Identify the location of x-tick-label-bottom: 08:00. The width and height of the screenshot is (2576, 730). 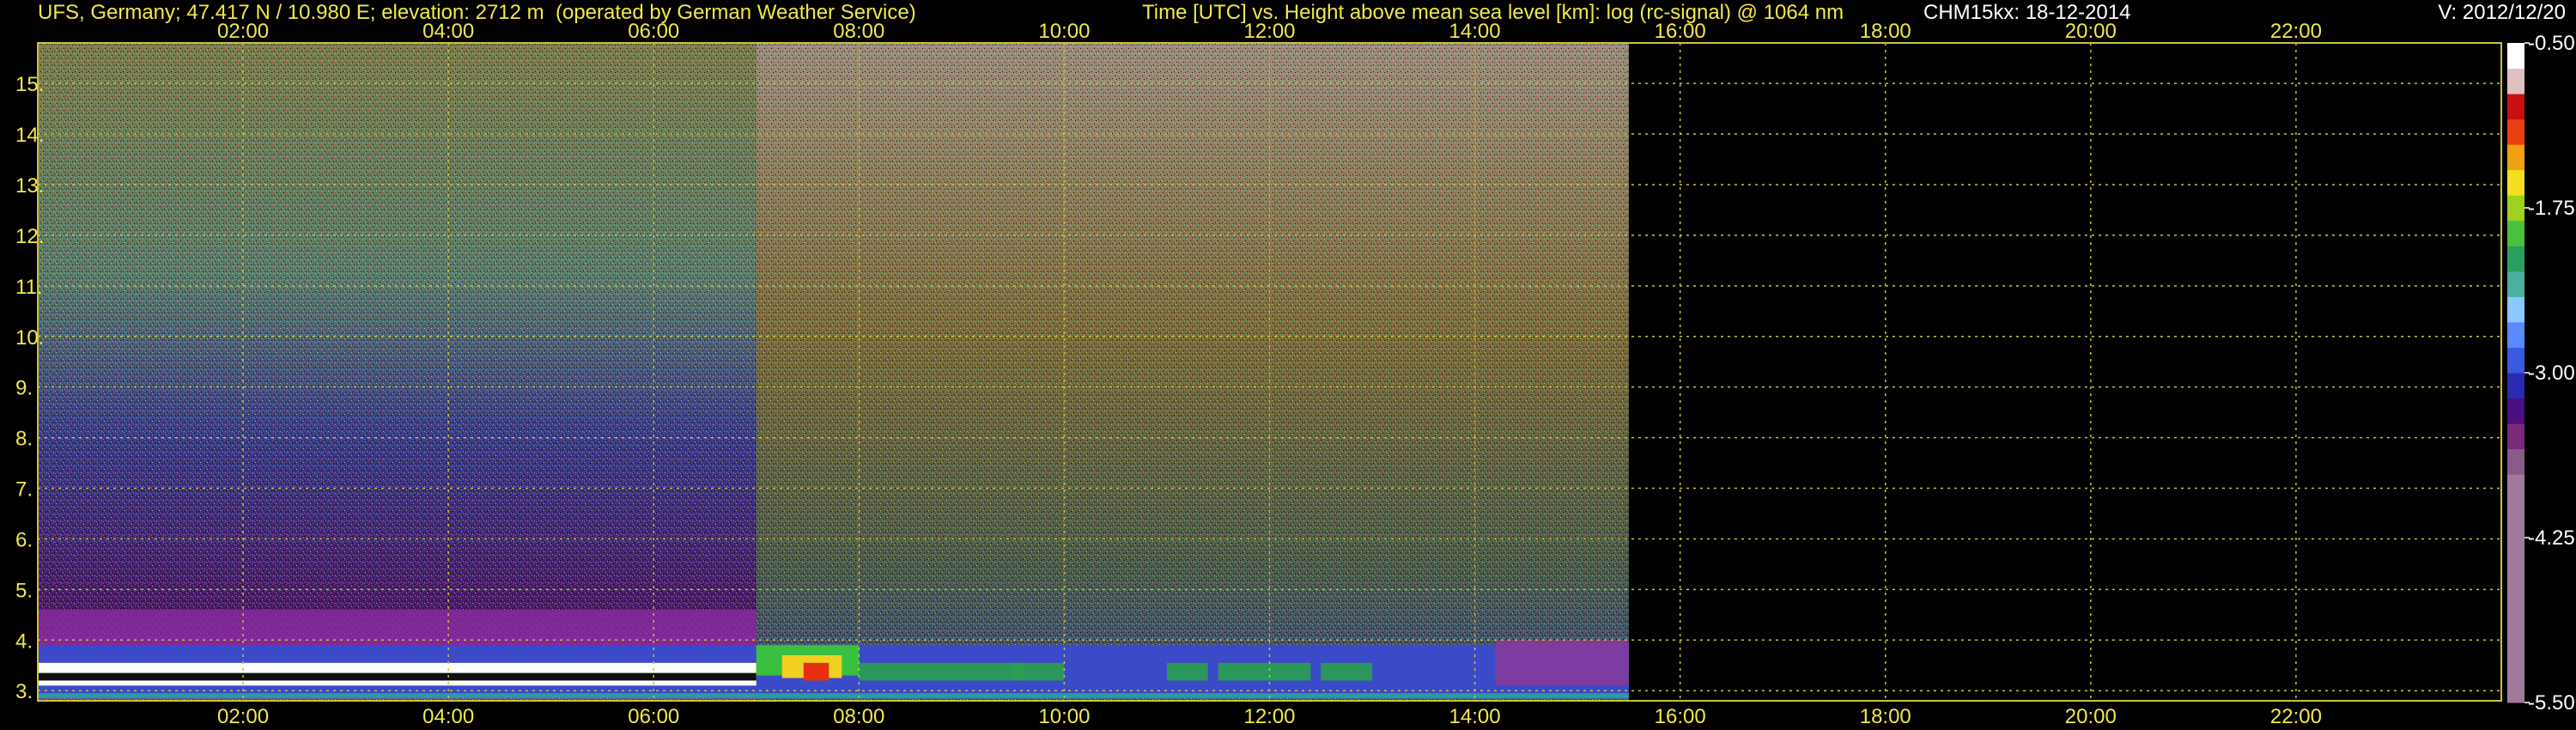
(858, 716).